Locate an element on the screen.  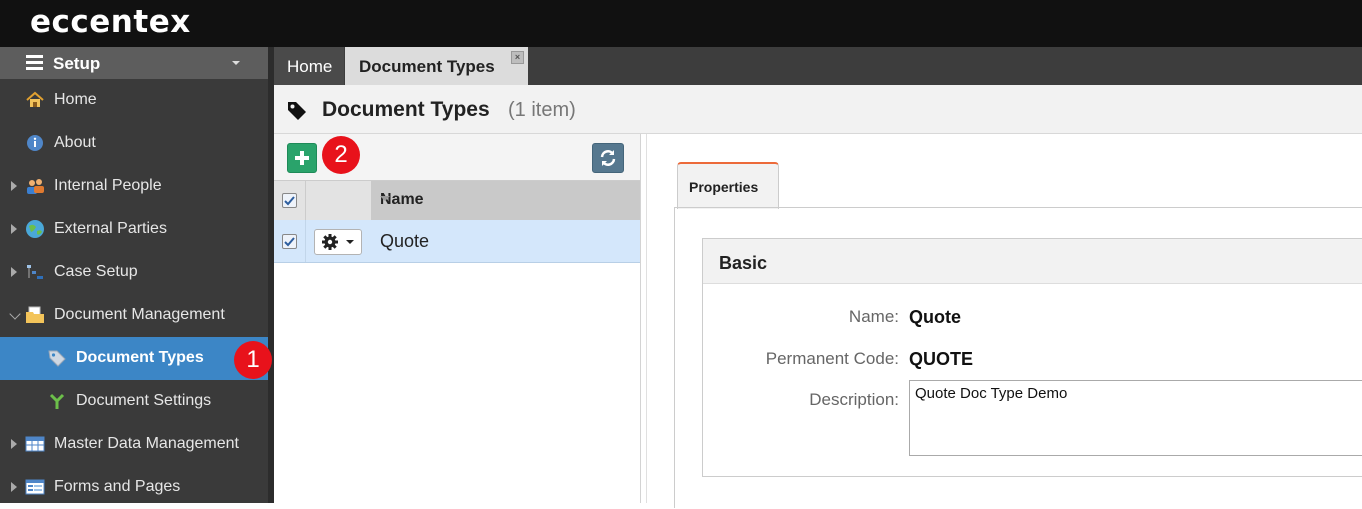
page-title: Document Types is located at coordinates (406, 109).